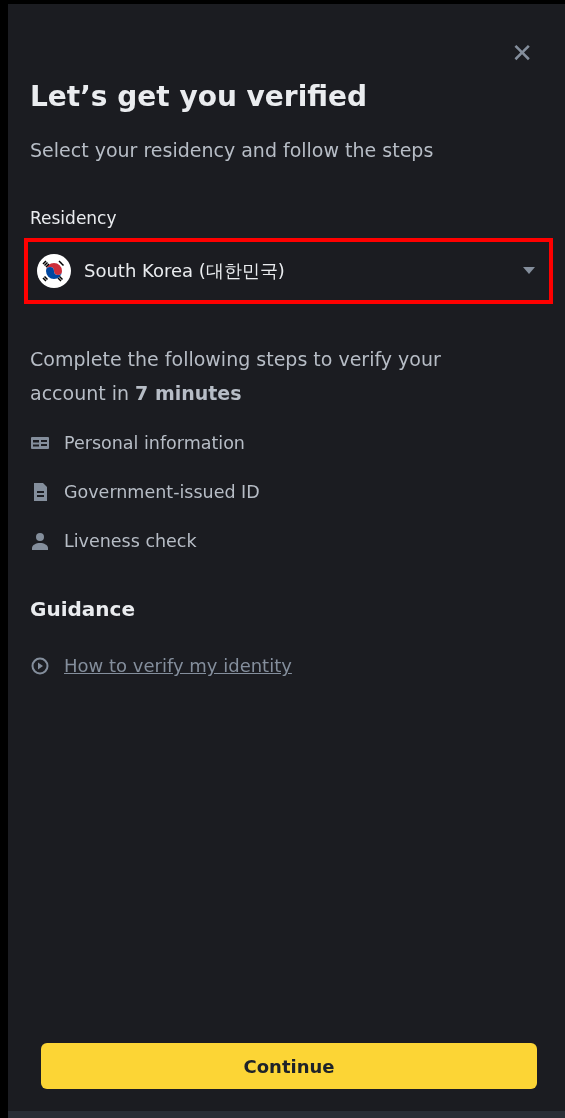  What do you see at coordinates (54, 270) in the screenshot?
I see `flag-icon` at bounding box center [54, 270].